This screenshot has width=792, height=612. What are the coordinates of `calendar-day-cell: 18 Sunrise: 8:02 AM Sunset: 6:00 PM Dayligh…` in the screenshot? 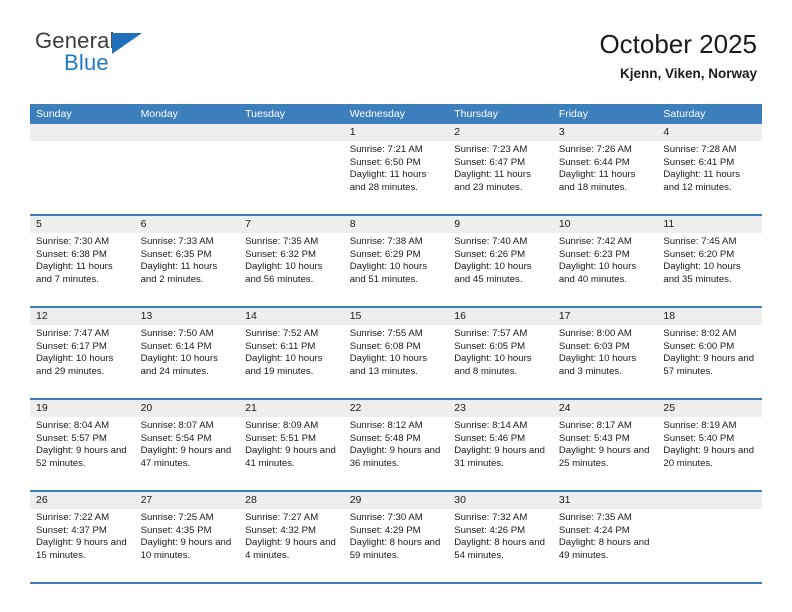 It's located at (709, 353).